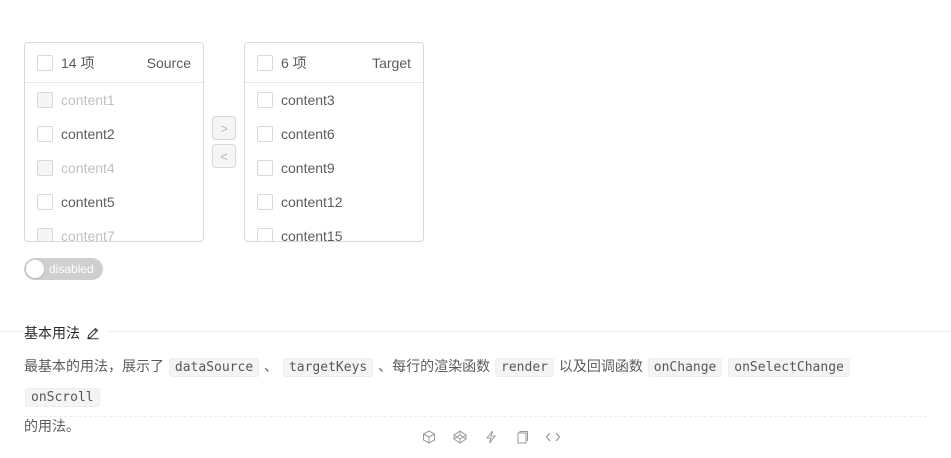 The image size is (951, 458). Describe the element at coordinates (312, 234) in the screenshot. I see `item-label: content15` at that location.